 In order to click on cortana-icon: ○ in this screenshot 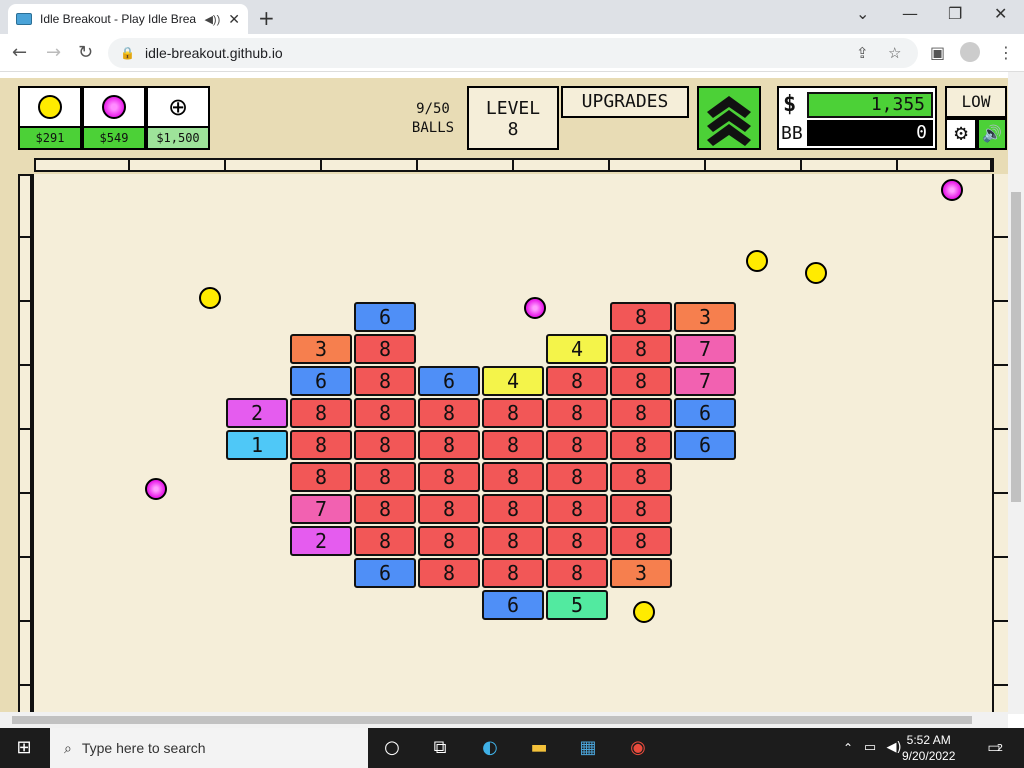, I will do `click(392, 748)`.